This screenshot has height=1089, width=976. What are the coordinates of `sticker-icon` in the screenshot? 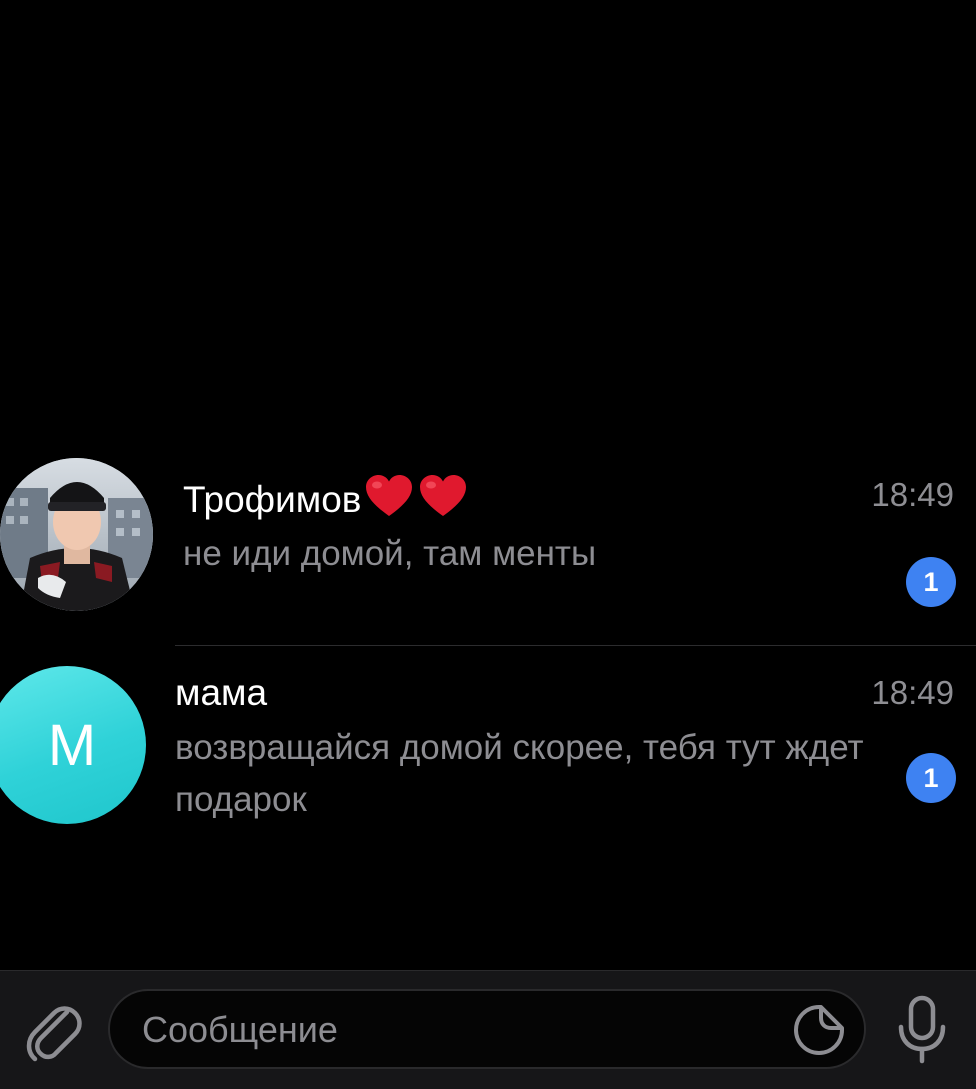 It's located at (819, 1030).